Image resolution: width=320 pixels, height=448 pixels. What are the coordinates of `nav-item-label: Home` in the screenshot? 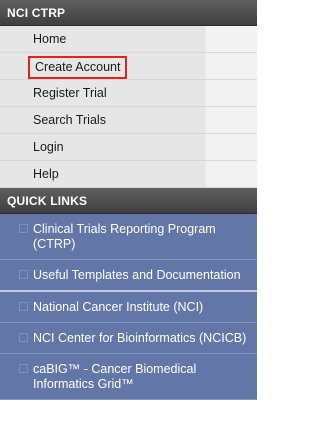 It's located at (50, 39).